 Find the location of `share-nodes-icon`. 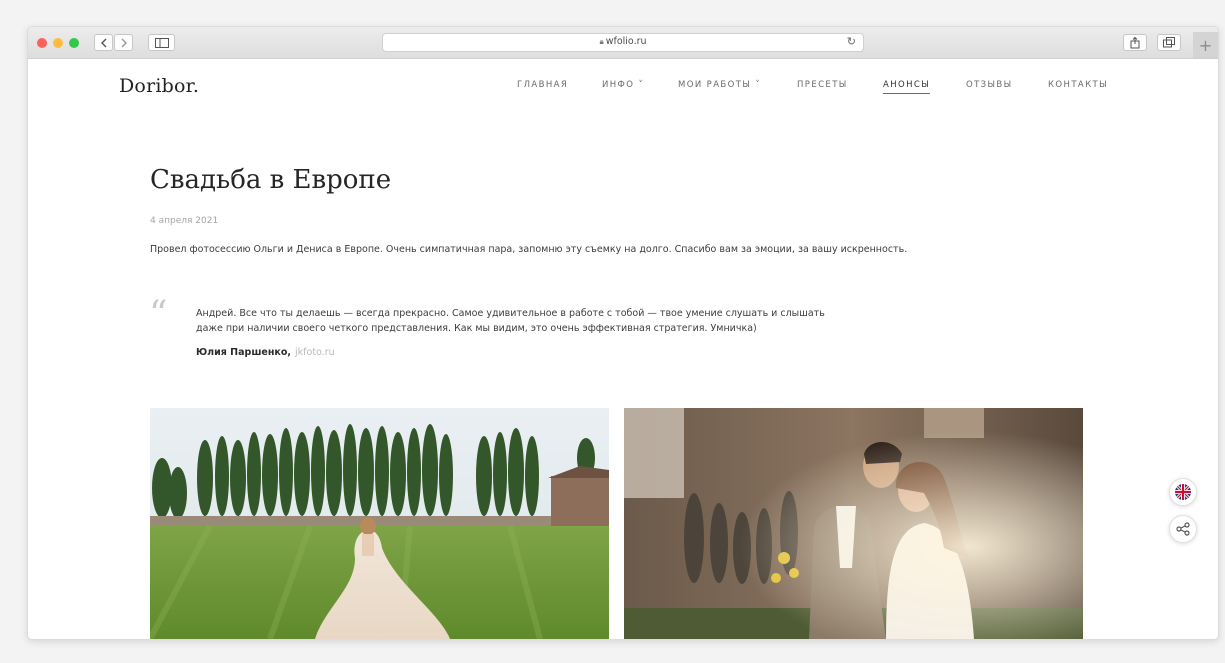

share-nodes-icon is located at coordinates (1183, 529).